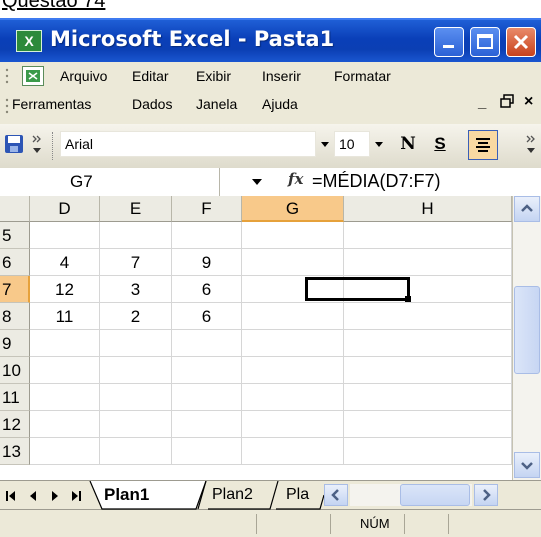  I want to click on cell-f9, so click(207, 343).